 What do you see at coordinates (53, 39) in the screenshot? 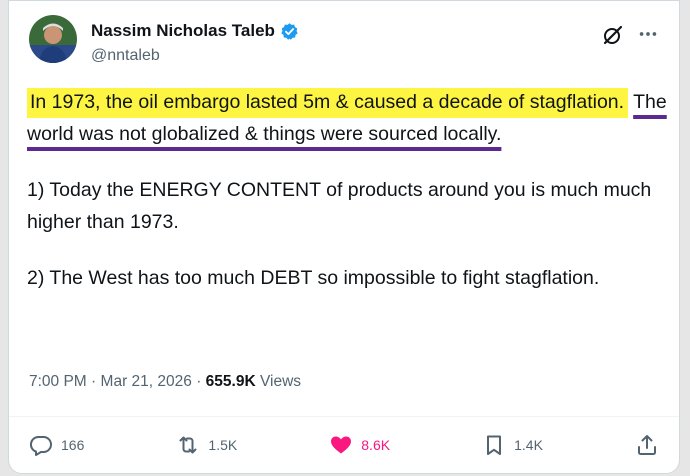
I see `avatar` at bounding box center [53, 39].